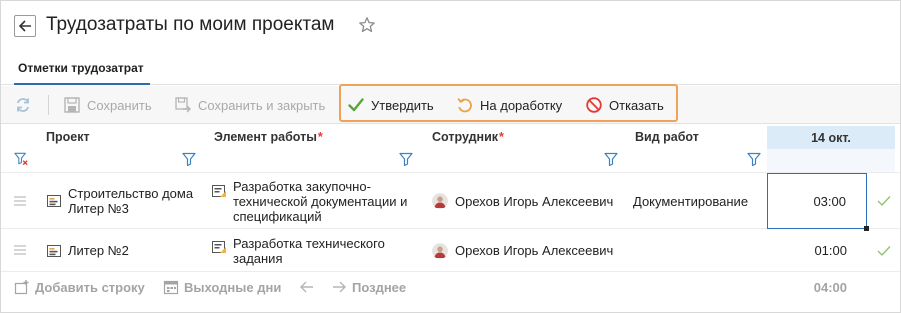 Image resolution: width=901 pixels, height=313 pixels. I want to click on filter-work-item-icon, so click(406, 159).